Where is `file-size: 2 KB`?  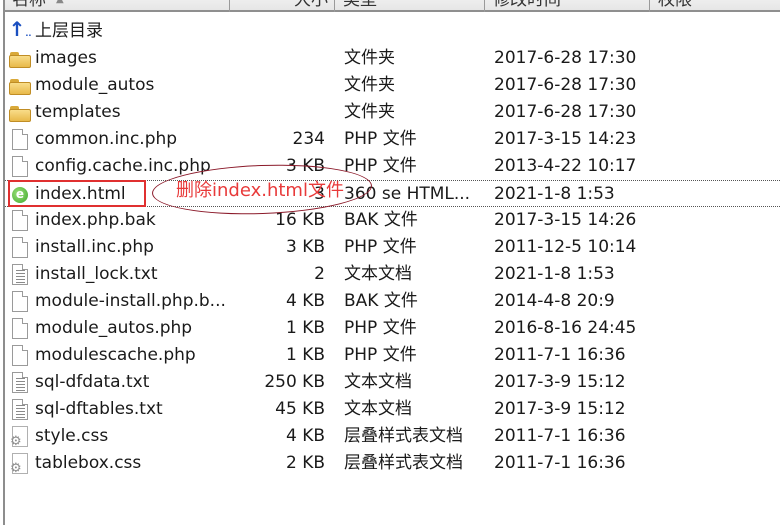
file-size: 2 KB is located at coordinates (305, 463).